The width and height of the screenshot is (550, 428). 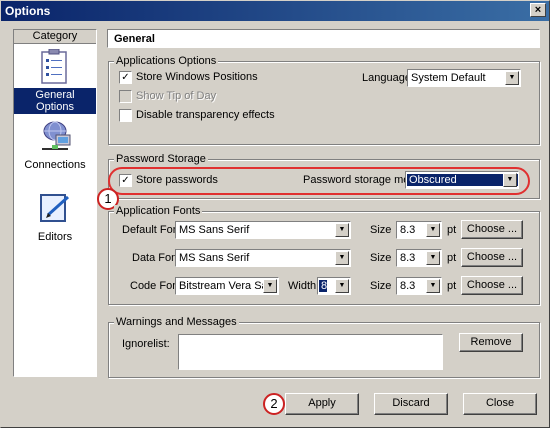 I want to click on data-font-select: MS Sans Serif ▼, so click(x=263, y=258).